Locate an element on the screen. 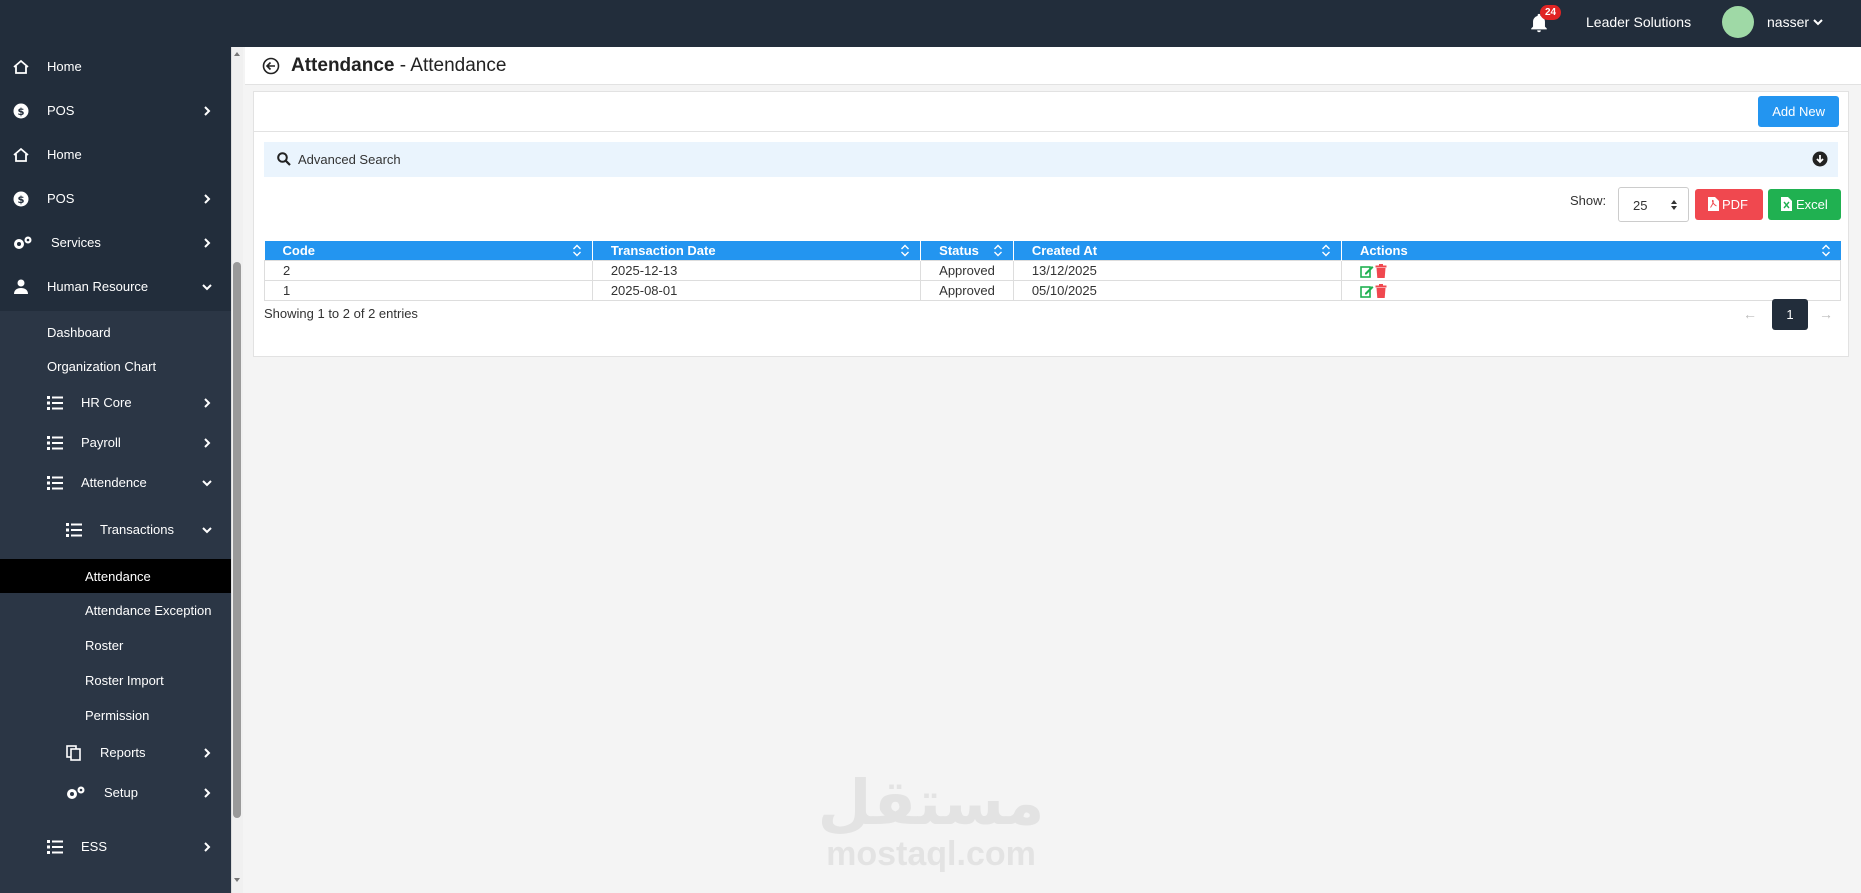 This screenshot has width=1861, height=893. column-header-label: Code is located at coordinates (299, 250).